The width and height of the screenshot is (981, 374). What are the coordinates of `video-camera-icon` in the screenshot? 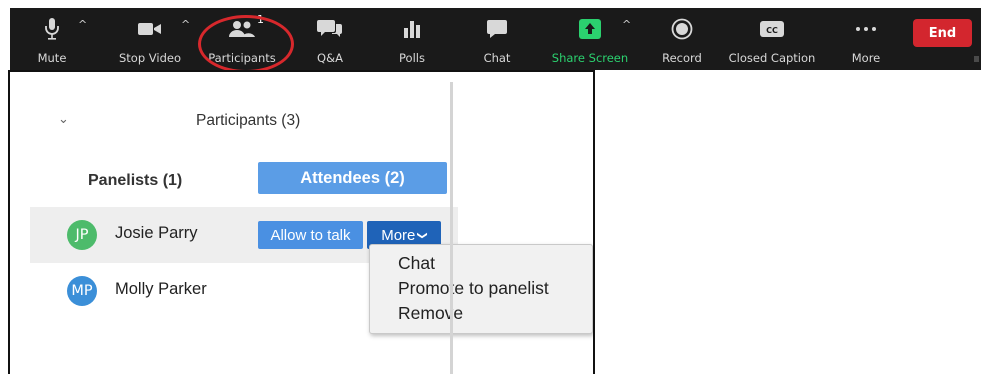 It's located at (150, 29).